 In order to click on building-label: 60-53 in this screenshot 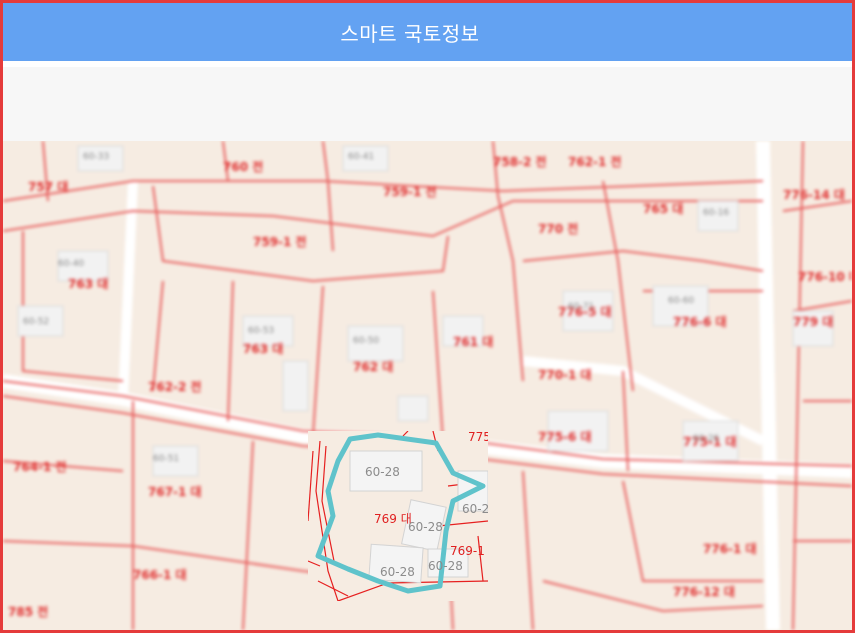, I will do `click(261, 331)`.